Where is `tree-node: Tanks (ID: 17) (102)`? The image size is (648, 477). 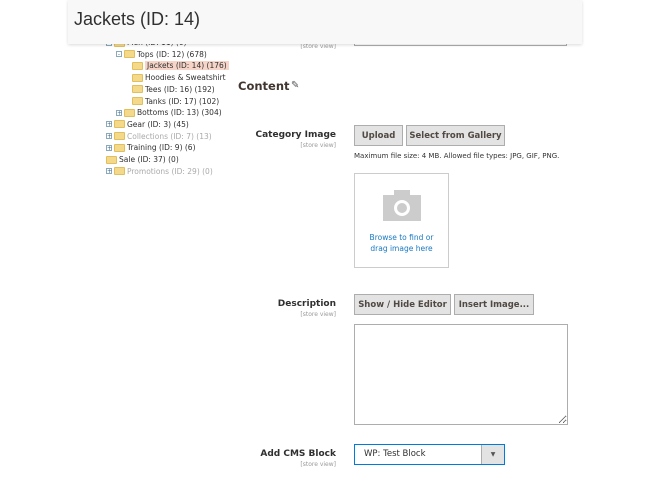
tree-node: Tanks (ID: 17) (102) is located at coordinates (175, 101).